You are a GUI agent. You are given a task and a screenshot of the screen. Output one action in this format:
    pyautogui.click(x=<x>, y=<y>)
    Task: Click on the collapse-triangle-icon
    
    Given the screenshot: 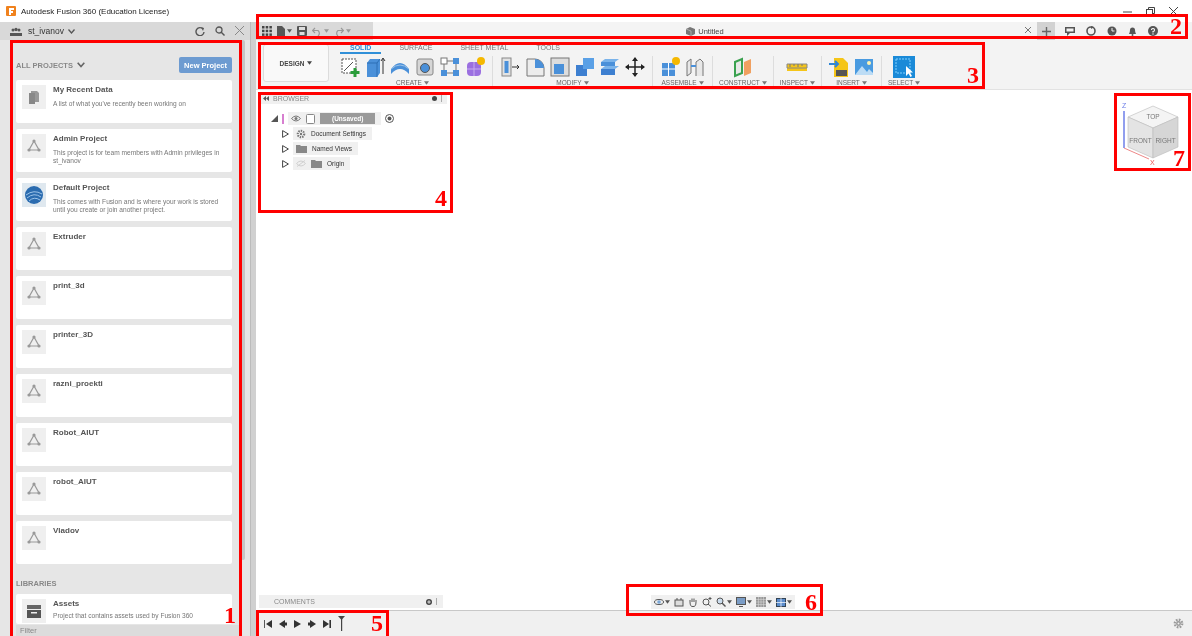 What is the action you would take?
    pyautogui.click(x=274, y=118)
    